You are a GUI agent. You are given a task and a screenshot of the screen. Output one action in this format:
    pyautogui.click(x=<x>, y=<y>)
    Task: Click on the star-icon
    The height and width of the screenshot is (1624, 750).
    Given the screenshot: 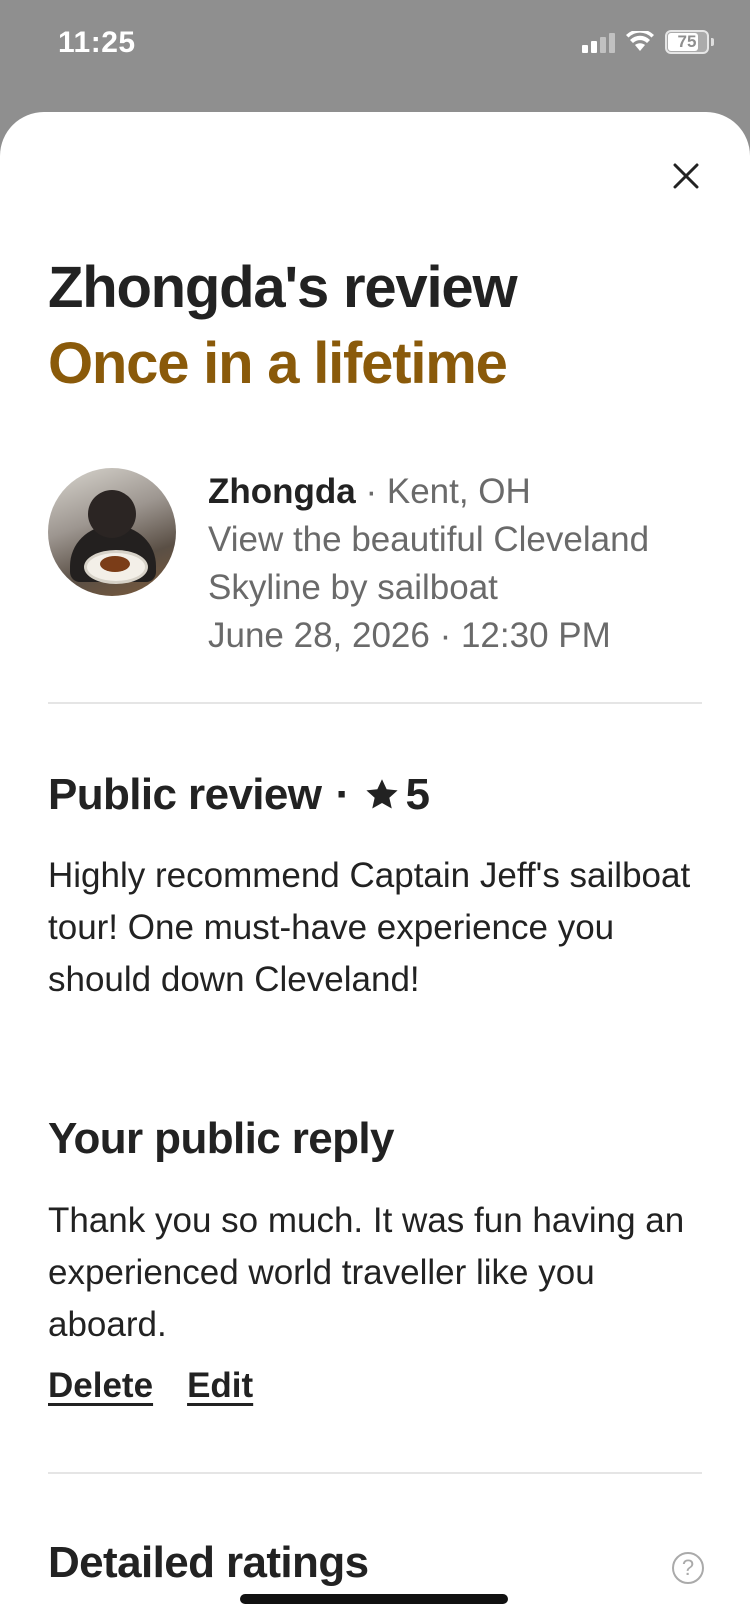 What is the action you would take?
    pyautogui.click(x=381, y=794)
    